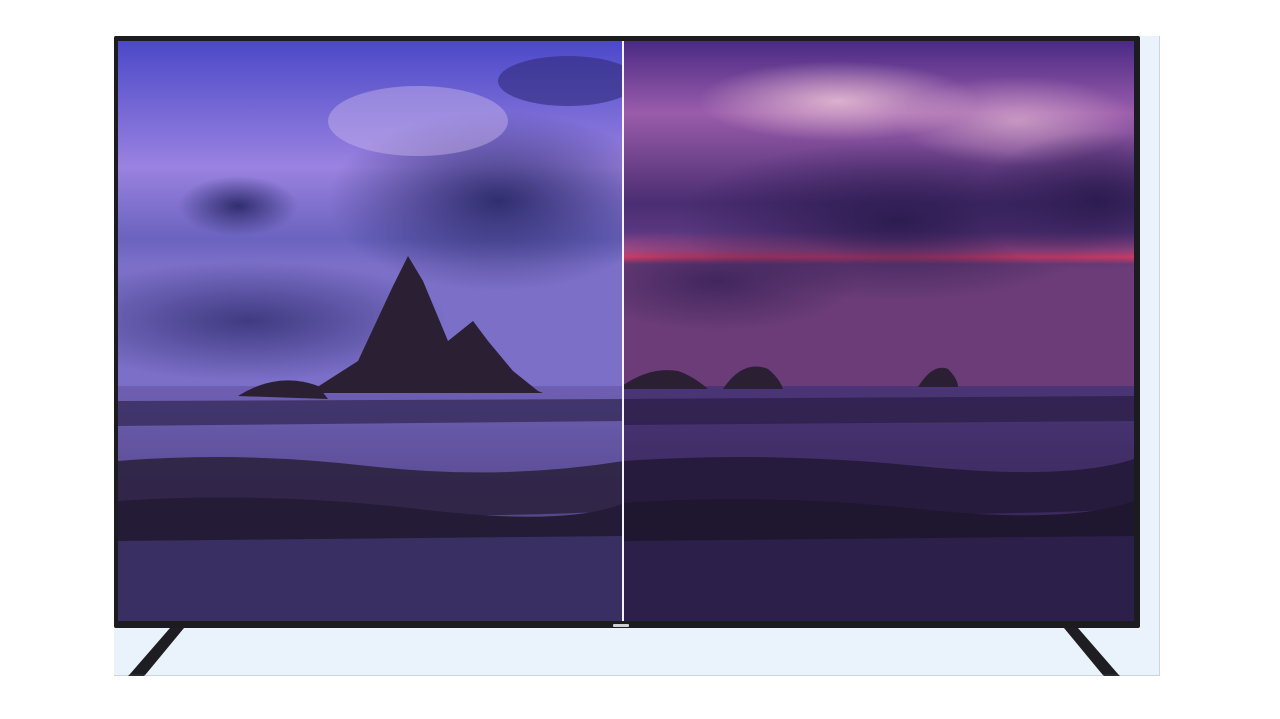 The height and width of the screenshot is (719, 1280). Describe the element at coordinates (156, 652) in the screenshot. I see `tv-stand-left` at that location.